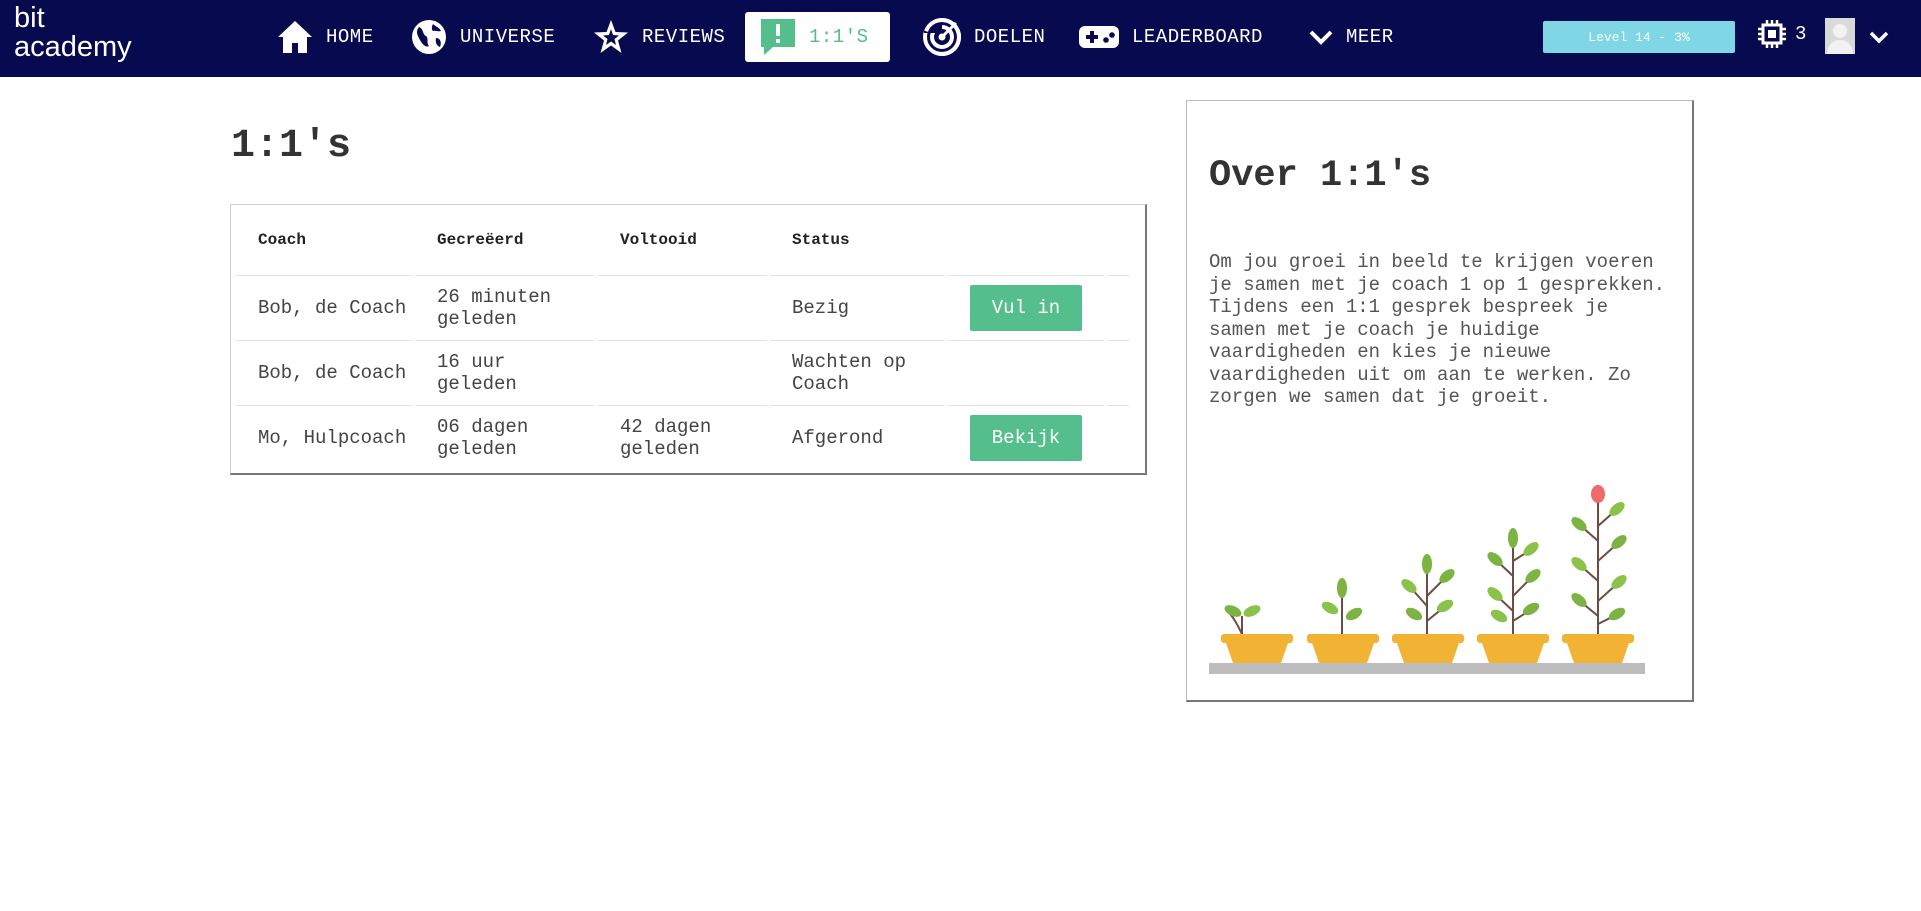 The image size is (1921, 911). Describe the element at coordinates (1801, 34) in the screenshot. I see `chips-count: 3` at that location.